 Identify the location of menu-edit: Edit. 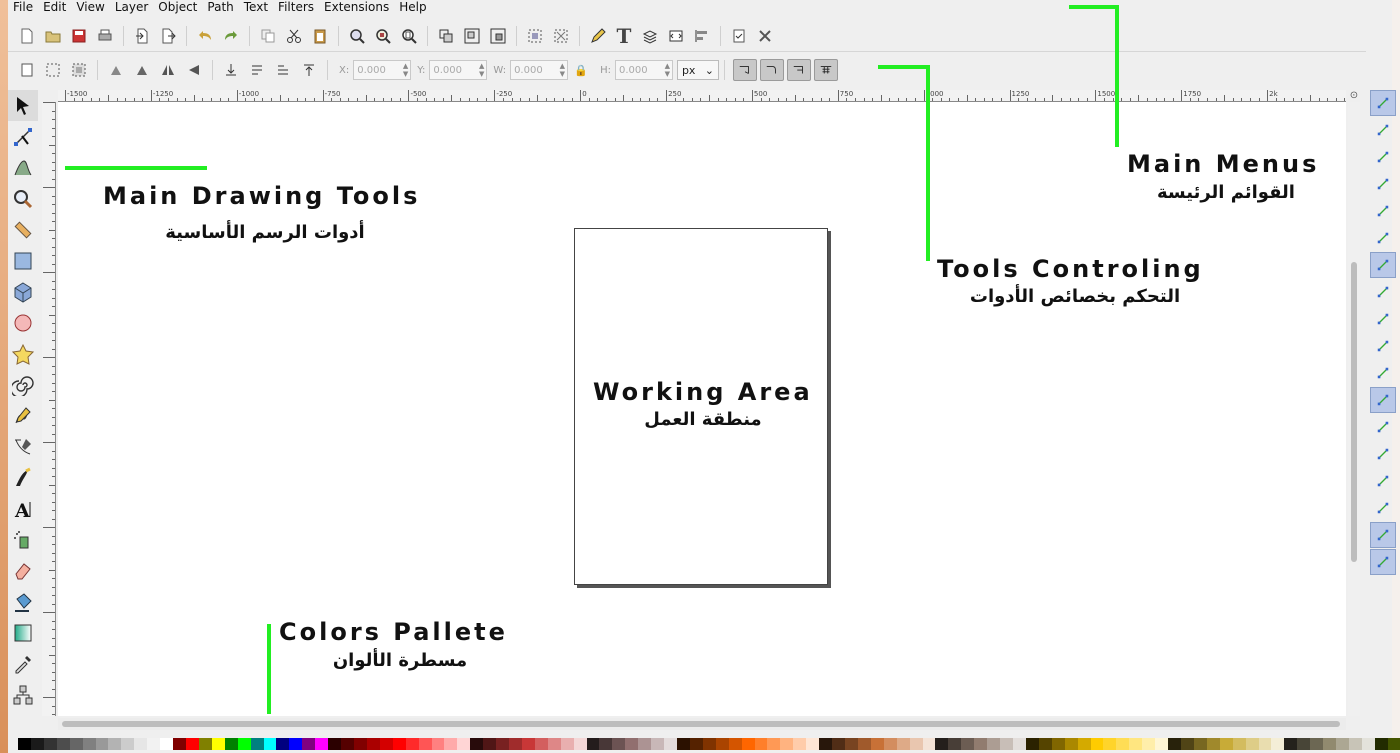
(54, 8).